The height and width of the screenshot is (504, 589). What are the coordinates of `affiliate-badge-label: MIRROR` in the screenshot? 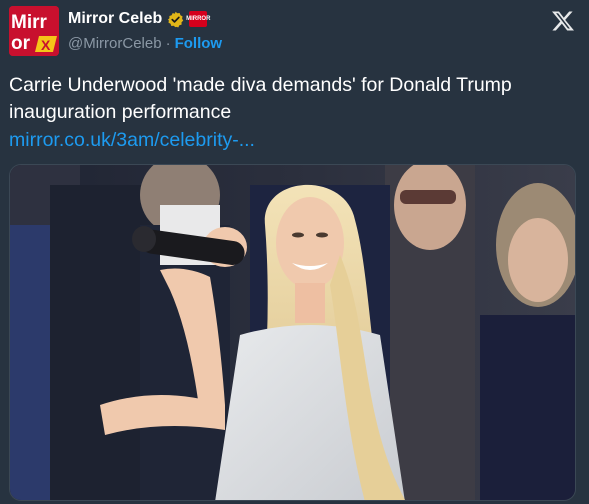 It's located at (198, 19).